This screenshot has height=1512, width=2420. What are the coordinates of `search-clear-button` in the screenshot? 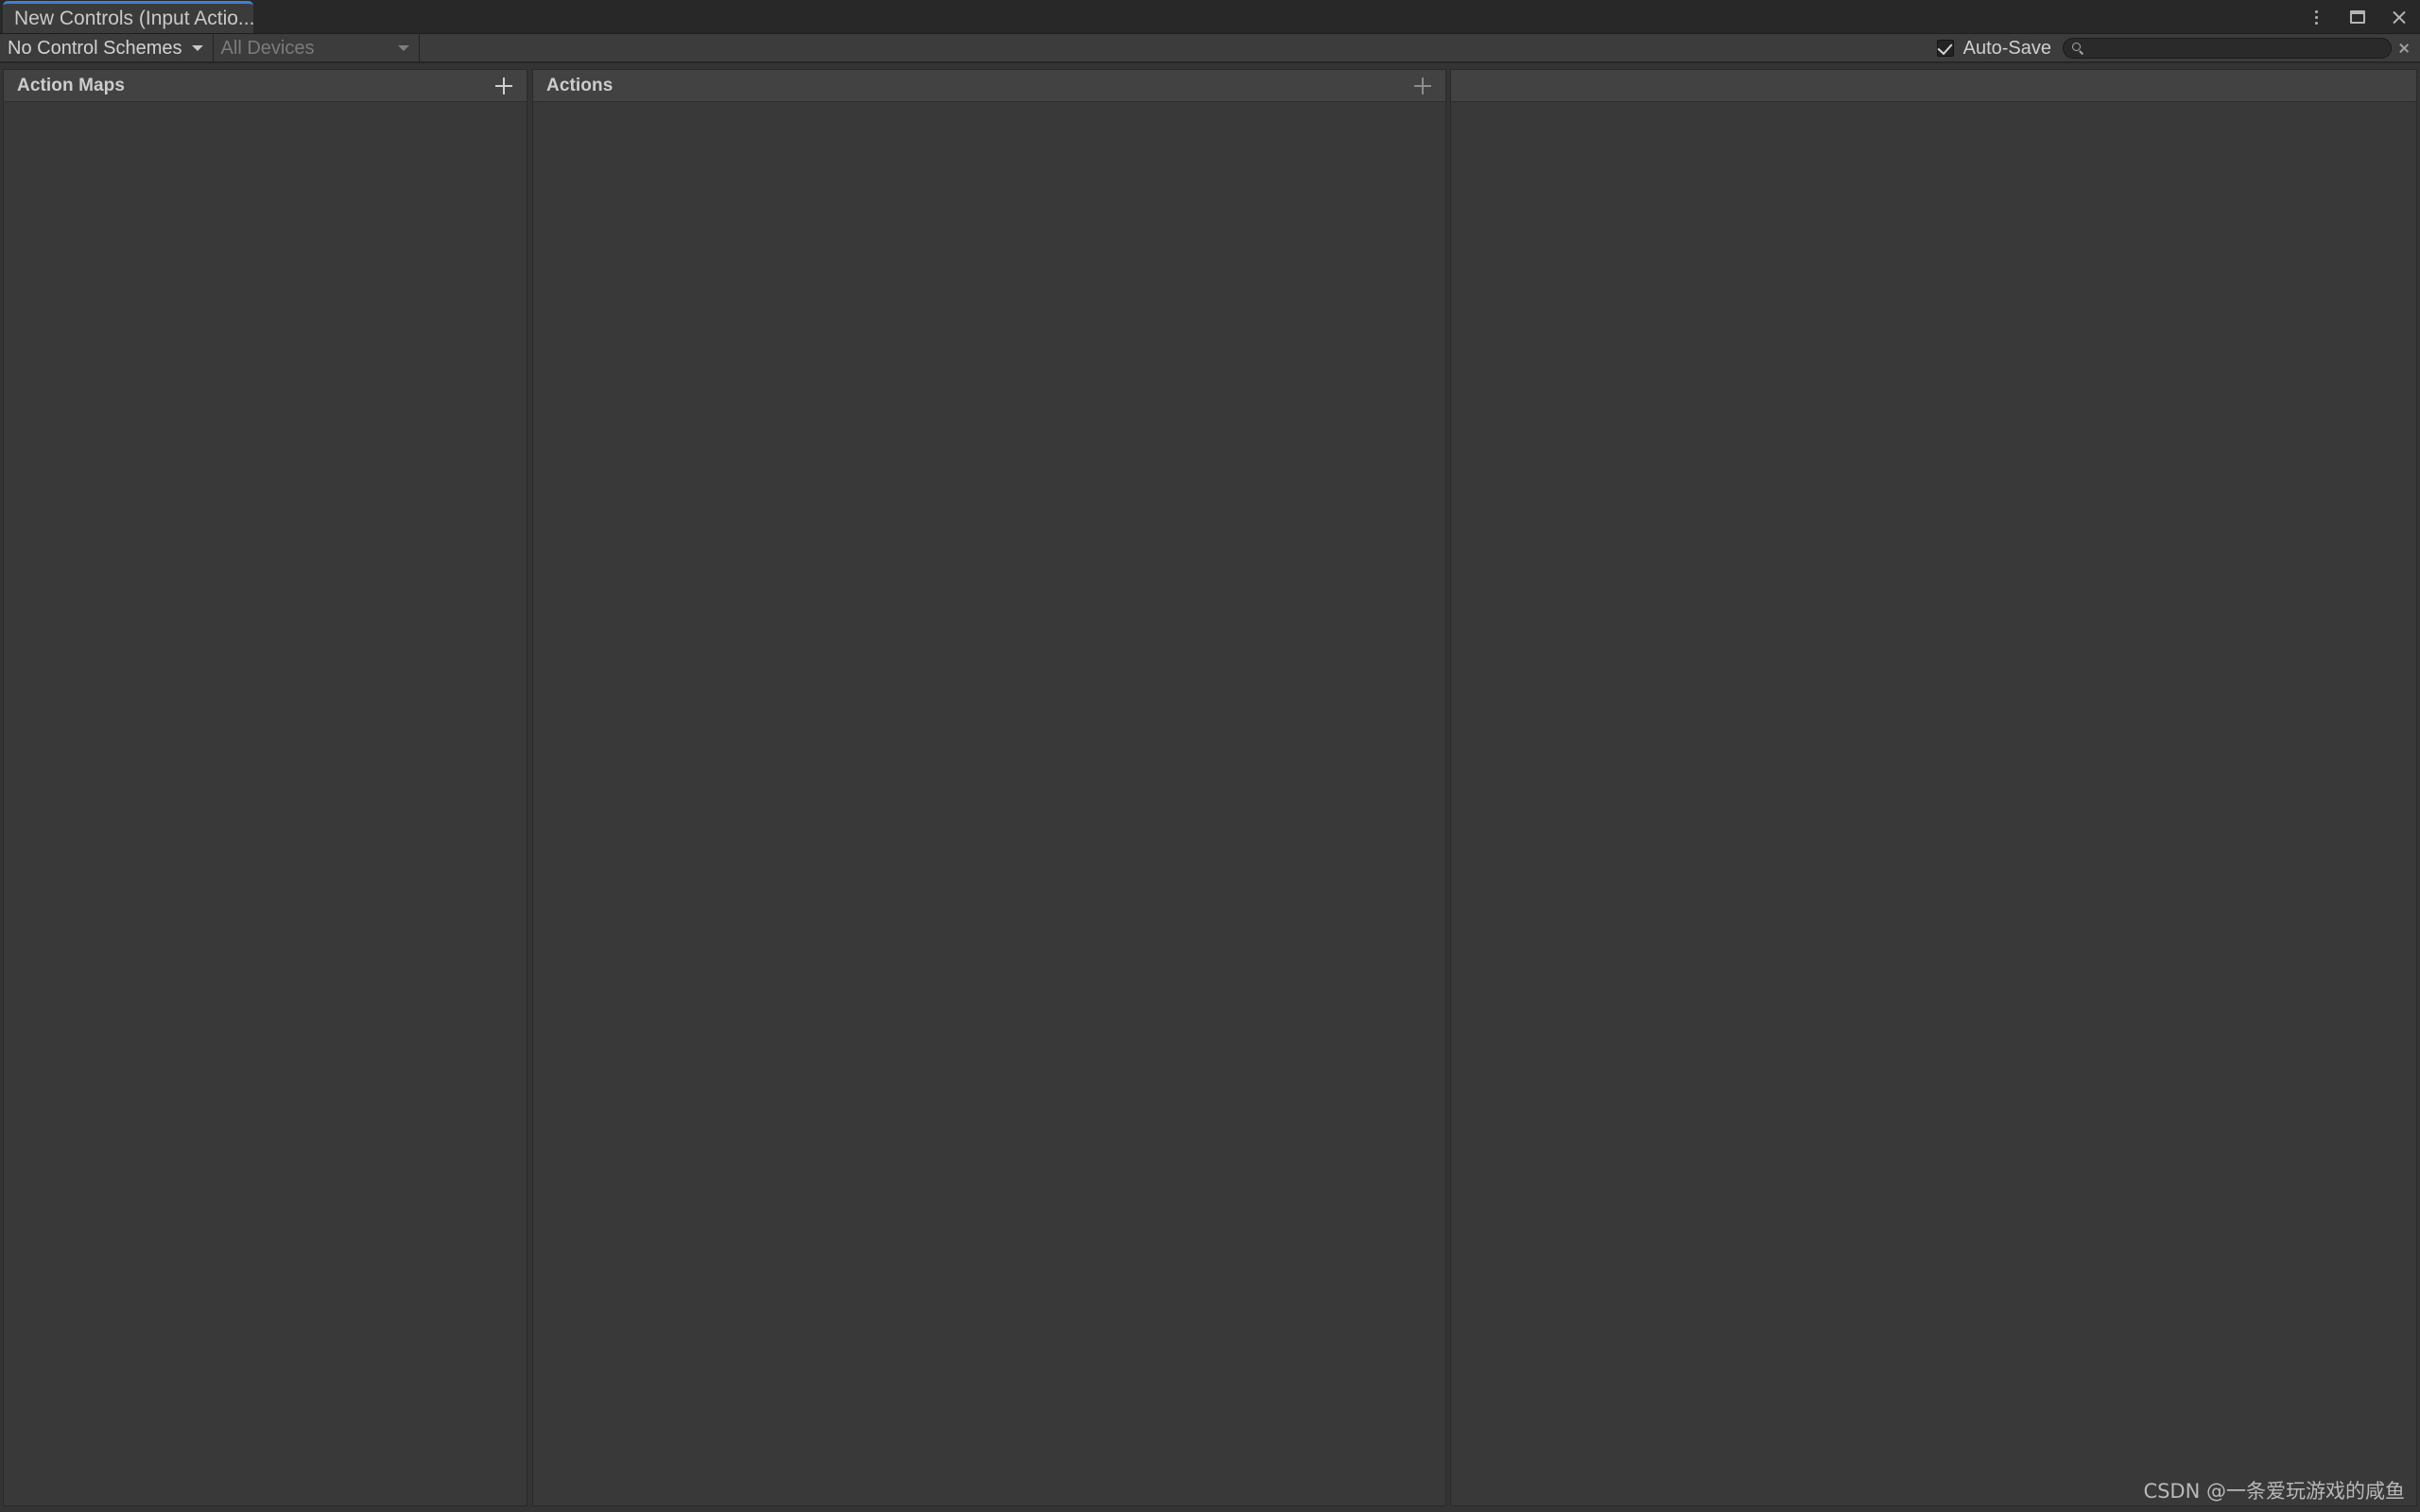 It's located at (2404, 48).